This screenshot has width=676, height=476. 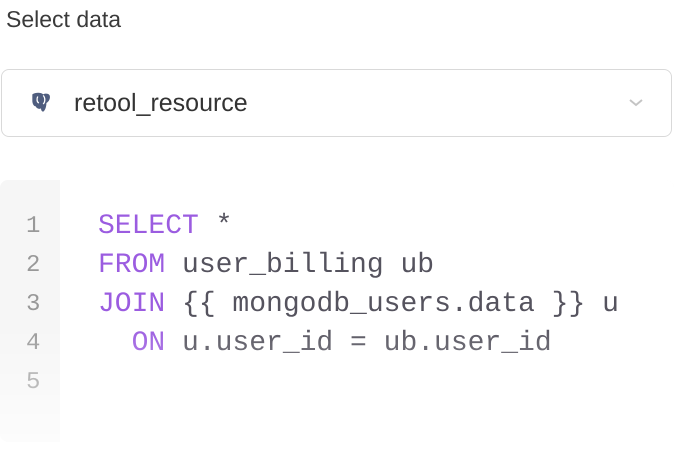 I want to click on code-line: ON u.user_id = ub.user_id, so click(x=341, y=343).